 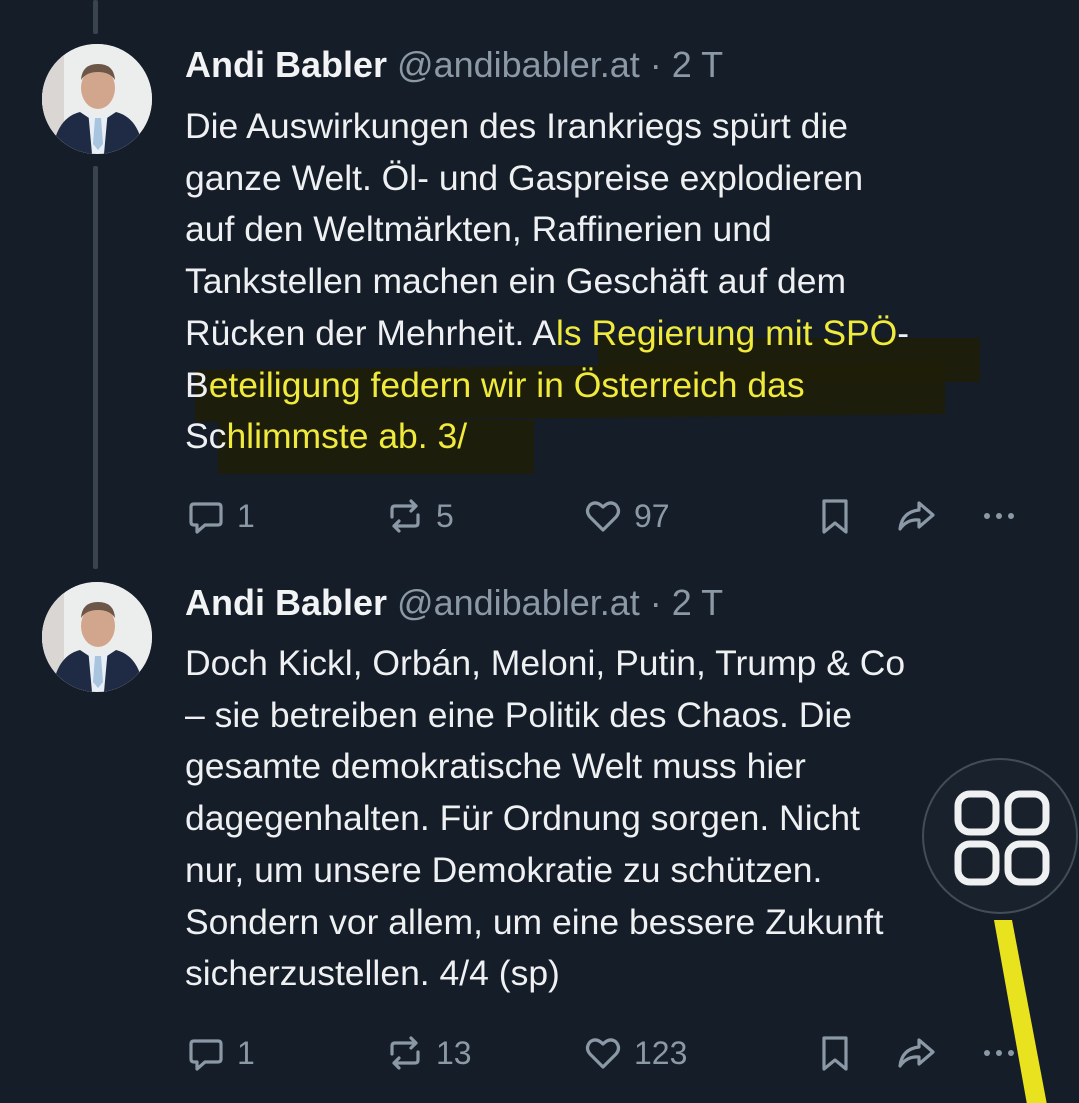 What do you see at coordinates (478, 229) in the screenshot?
I see `text-line: auf den Weltmärkten, Raffinerien und` at bounding box center [478, 229].